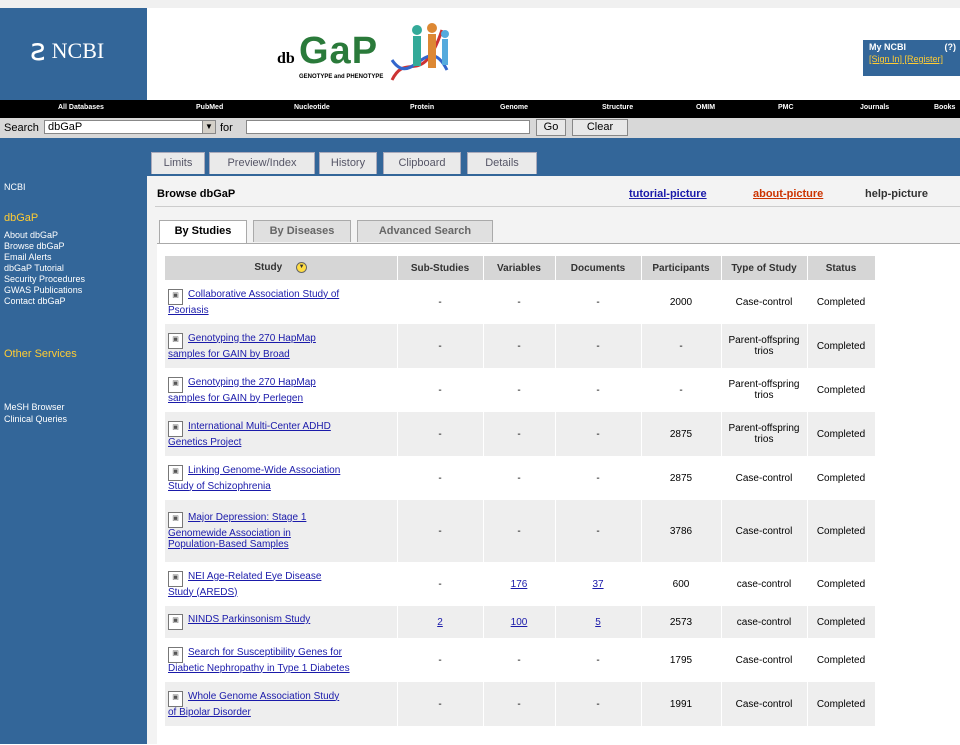 The image size is (960, 745). Describe the element at coordinates (788, 194) in the screenshot. I see `about-link: about-picture` at that location.